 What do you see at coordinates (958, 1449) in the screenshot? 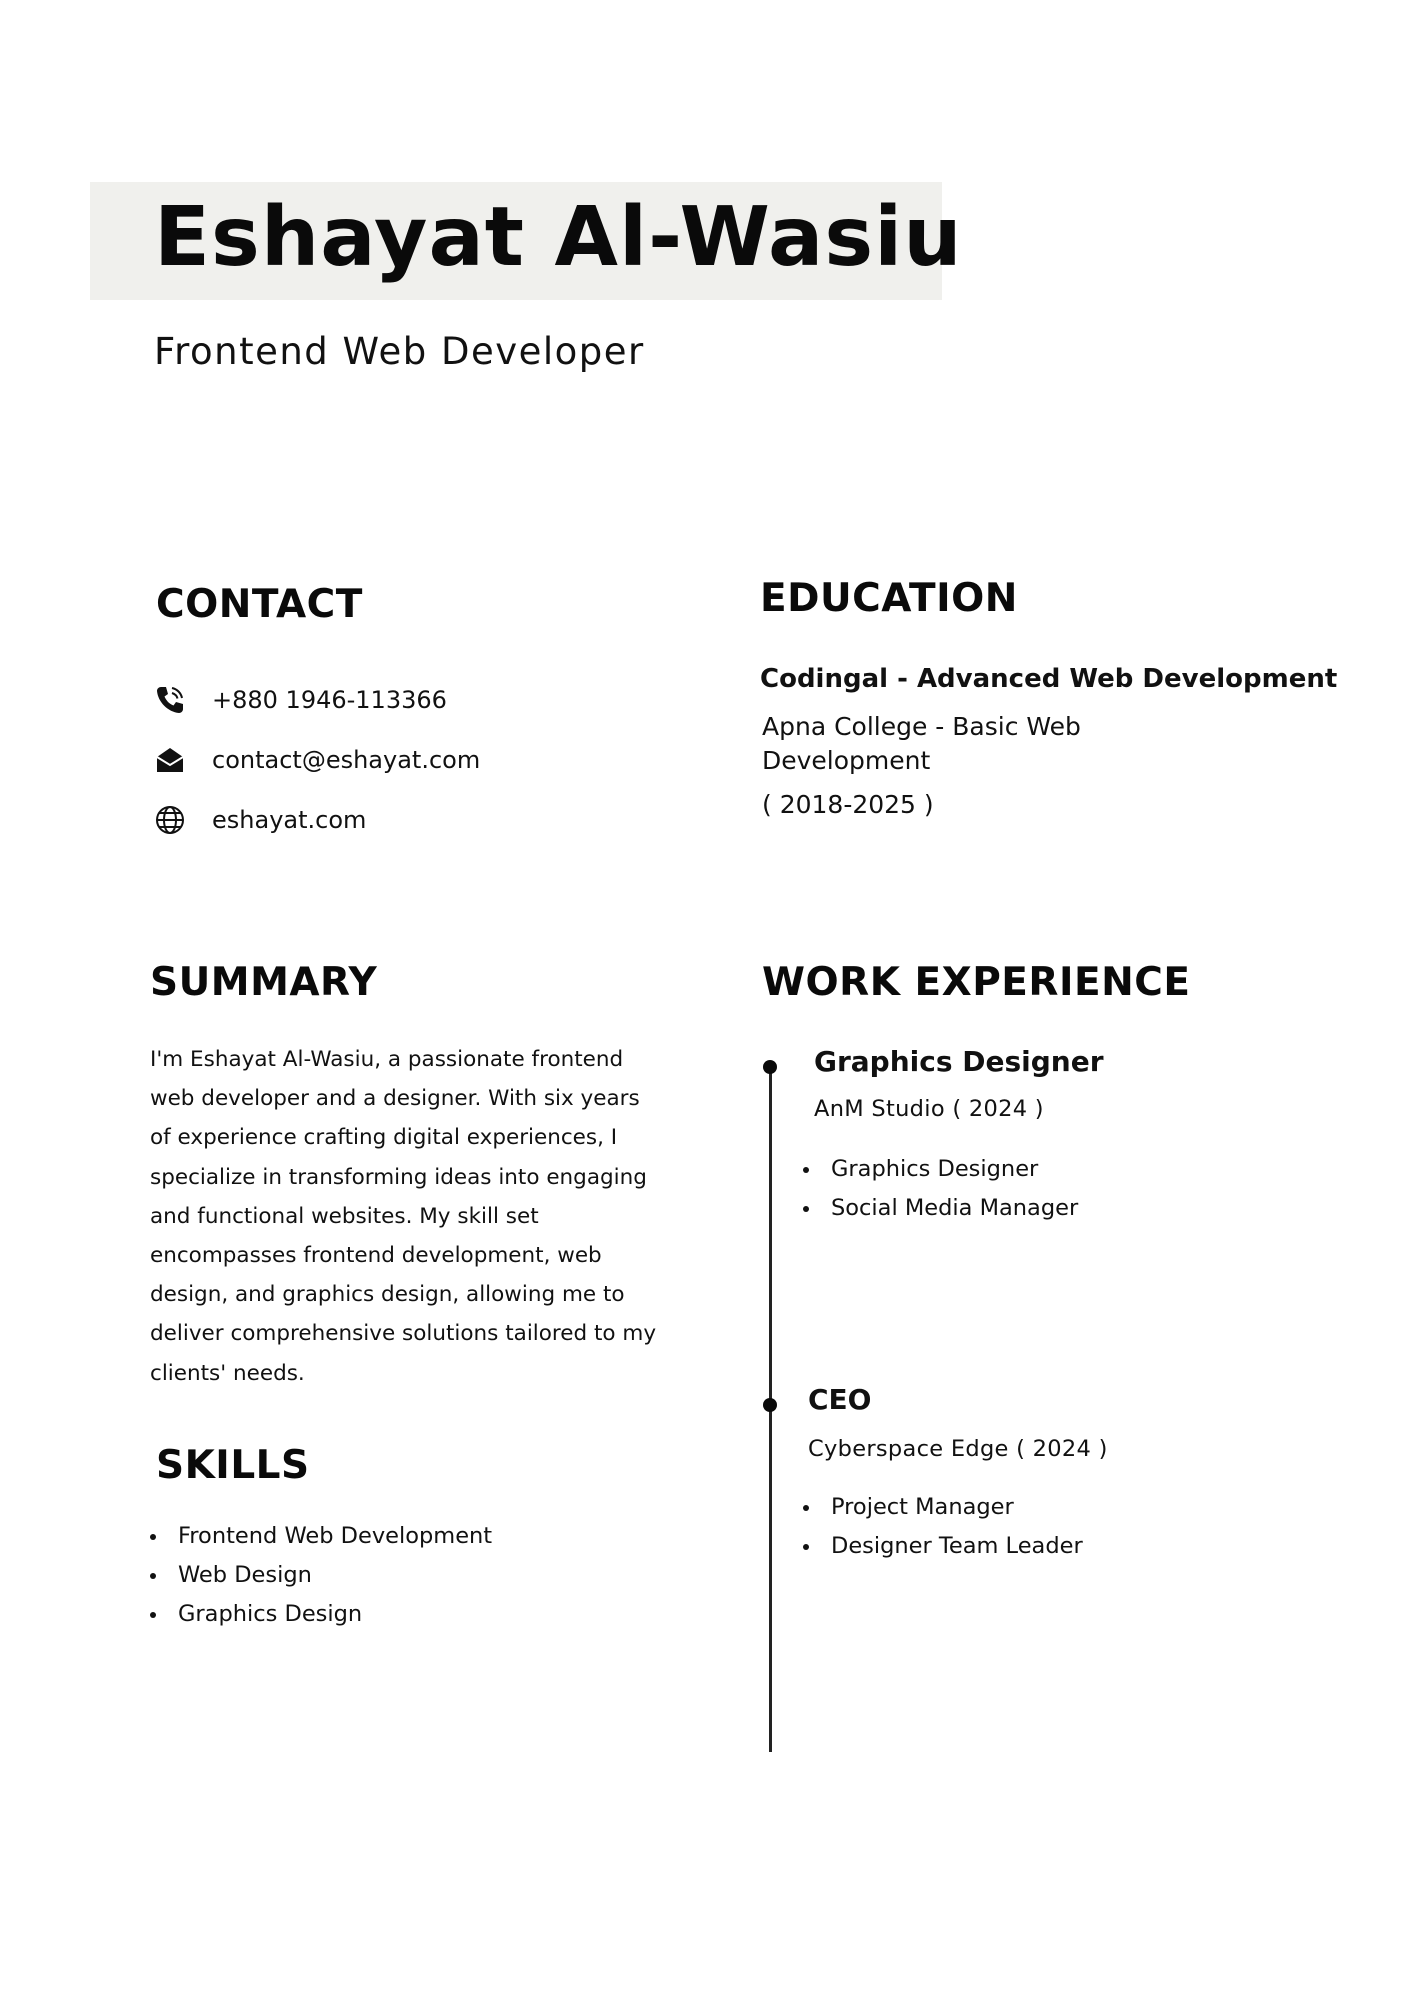
I see `job-organization: Cyberspace Edge ( 2024 )` at bounding box center [958, 1449].